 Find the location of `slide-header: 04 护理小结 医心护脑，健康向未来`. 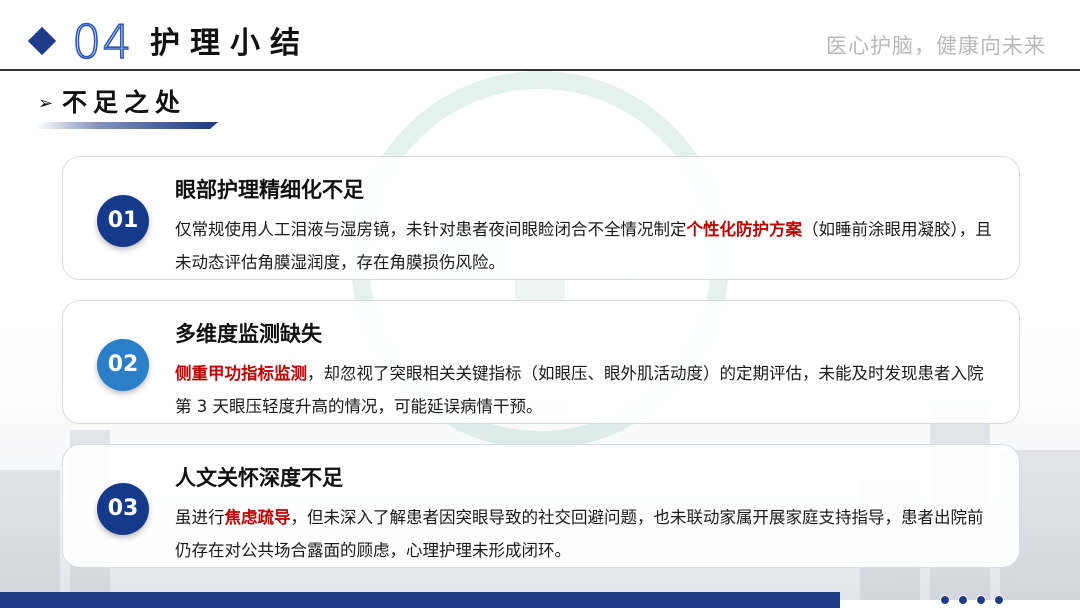

slide-header: 04 护理小结 医心护脑，健康向未来 is located at coordinates (540, 36).